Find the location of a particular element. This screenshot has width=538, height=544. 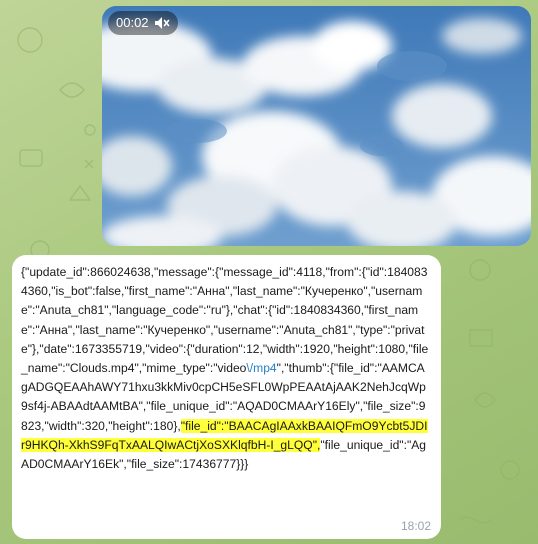

video-duration-badge: 00:02 is located at coordinates (143, 23).